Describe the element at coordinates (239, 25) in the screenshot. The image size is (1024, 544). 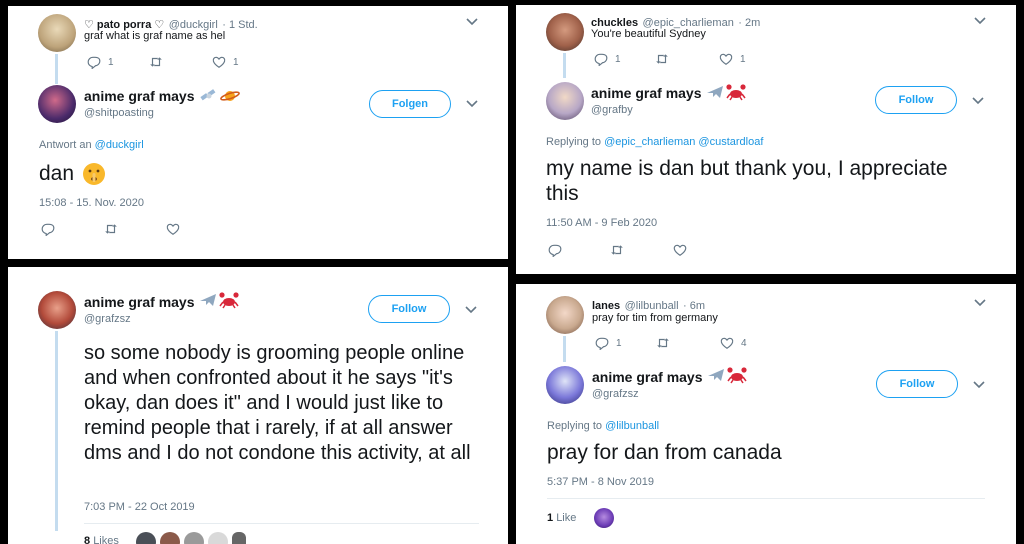
I see `reply-time: · 1 Std.` at that location.